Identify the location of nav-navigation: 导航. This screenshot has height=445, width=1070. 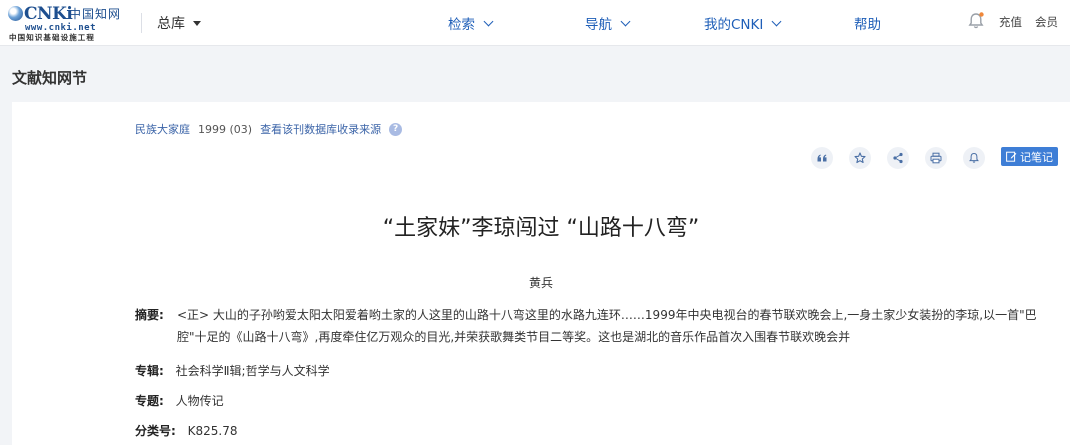
(608, 23).